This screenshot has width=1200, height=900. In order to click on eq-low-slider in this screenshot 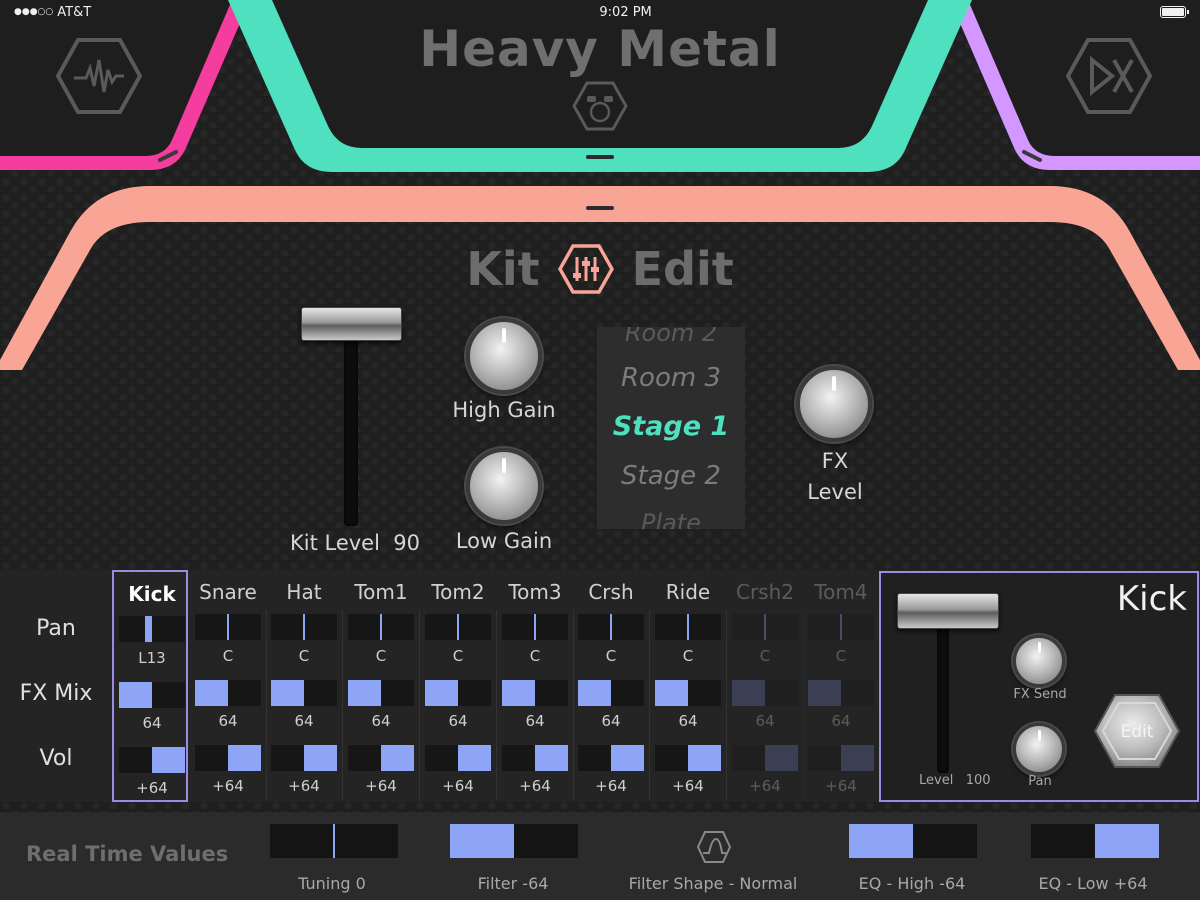, I will do `click(1095, 841)`.